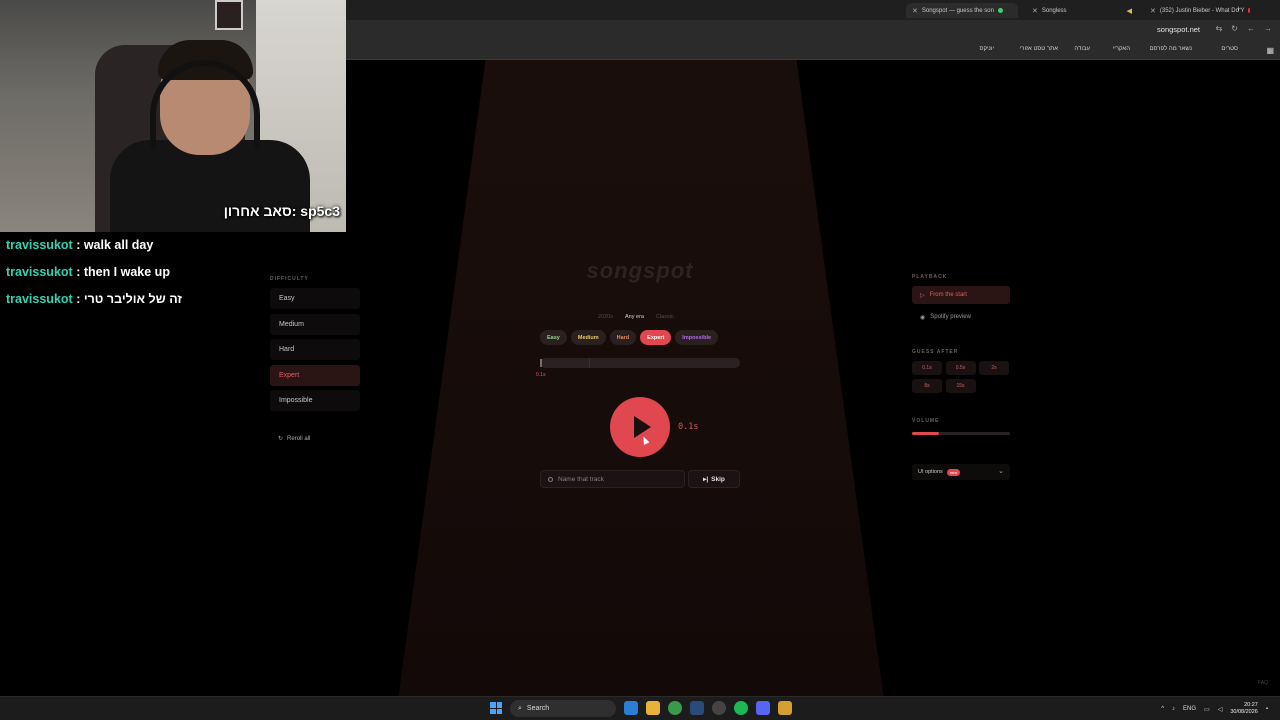 This screenshot has height=720, width=1280. Describe the element at coordinates (697, 708) in the screenshot. I see `steam-icon` at that location.